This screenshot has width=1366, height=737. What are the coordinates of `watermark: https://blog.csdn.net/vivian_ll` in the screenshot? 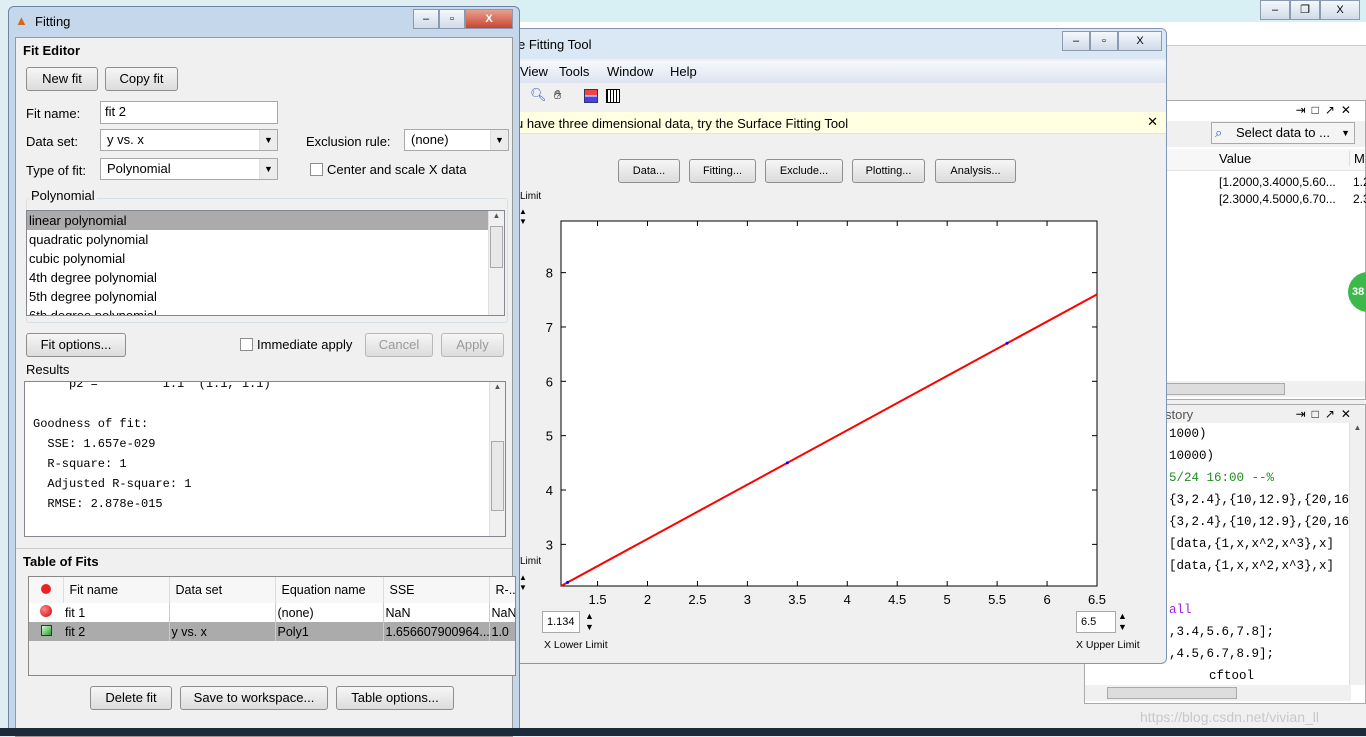 It's located at (1229, 717).